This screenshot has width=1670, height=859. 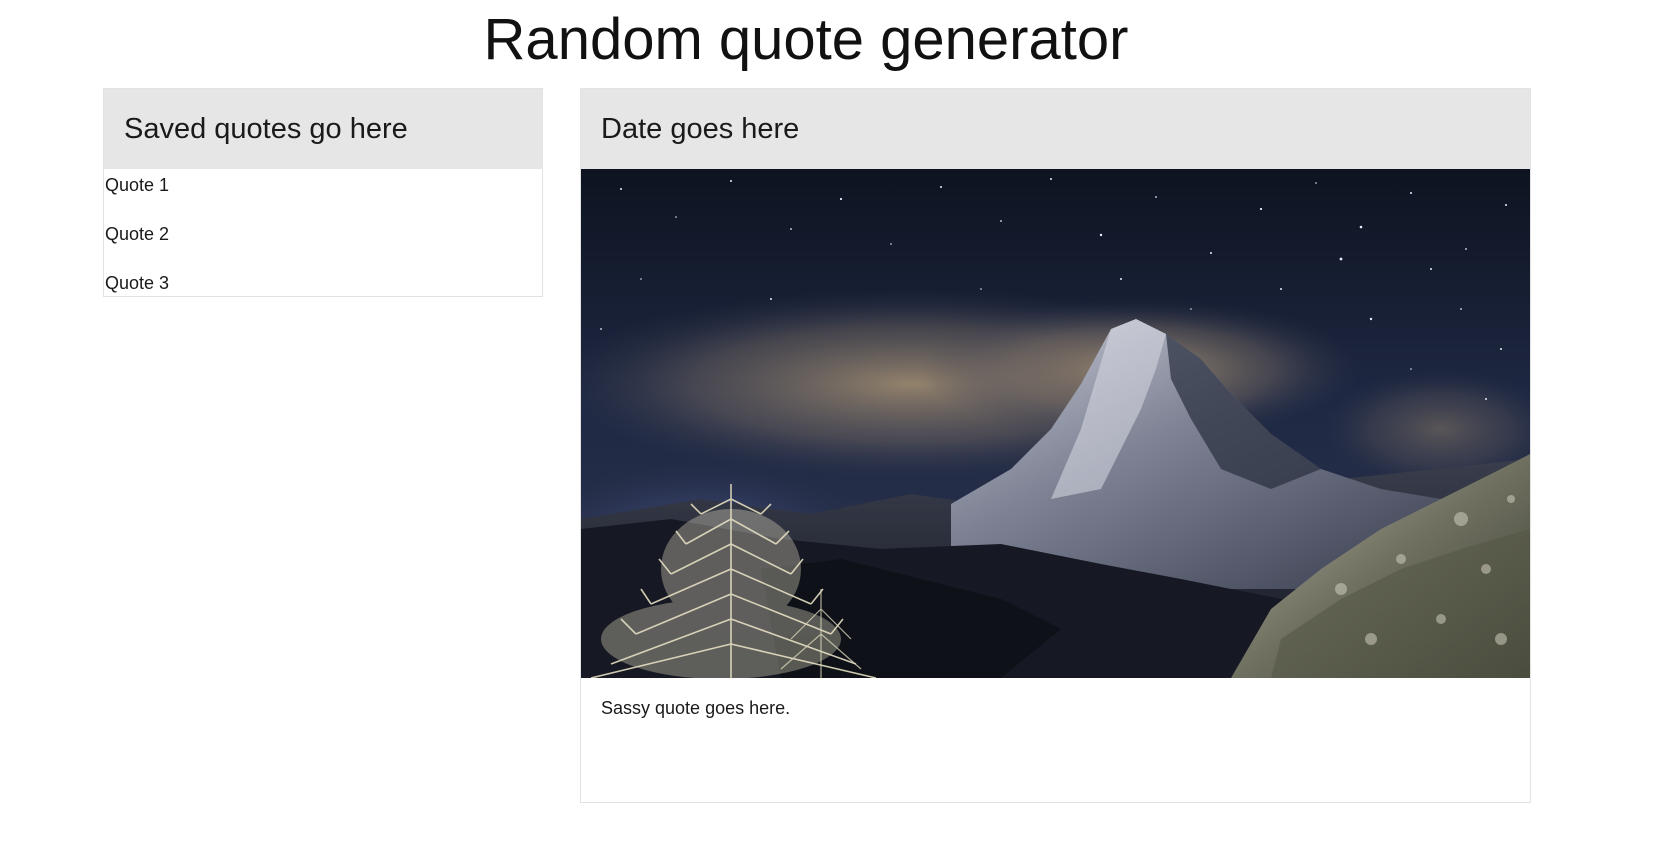 I want to click on saved-quote-item: Quote 1, so click(x=323, y=193).